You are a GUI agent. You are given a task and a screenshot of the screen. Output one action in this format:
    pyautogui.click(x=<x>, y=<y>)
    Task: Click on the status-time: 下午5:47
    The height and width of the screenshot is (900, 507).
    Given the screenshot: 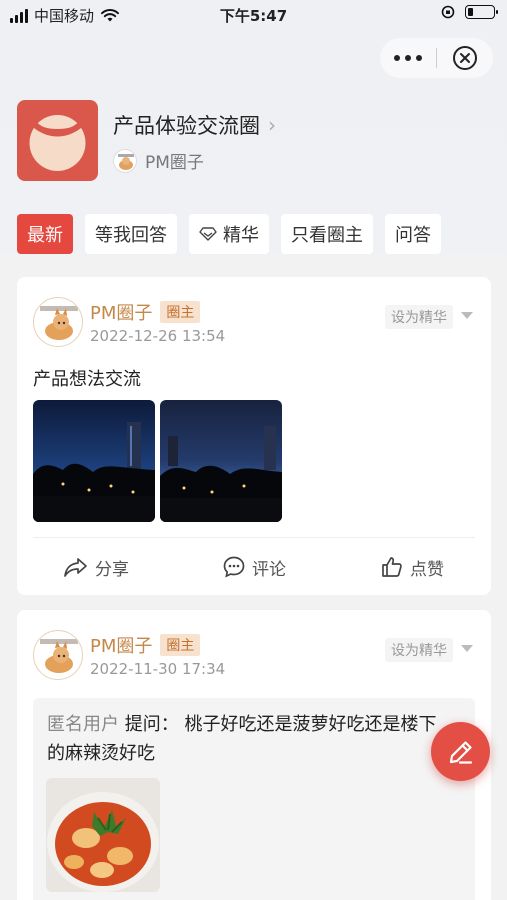 What is the action you would take?
    pyautogui.click(x=253, y=16)
    